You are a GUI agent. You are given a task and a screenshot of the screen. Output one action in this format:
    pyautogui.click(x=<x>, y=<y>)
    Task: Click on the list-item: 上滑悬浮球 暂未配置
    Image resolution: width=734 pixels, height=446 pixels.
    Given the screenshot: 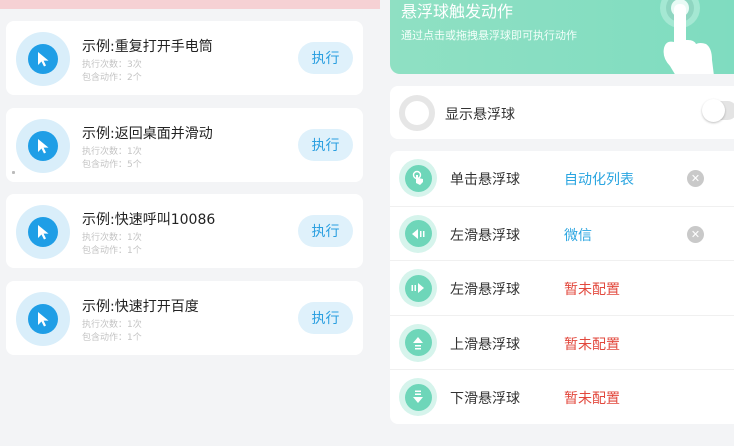 What is the action you would take?
    pyautogui.click(x=562, y=342)
    